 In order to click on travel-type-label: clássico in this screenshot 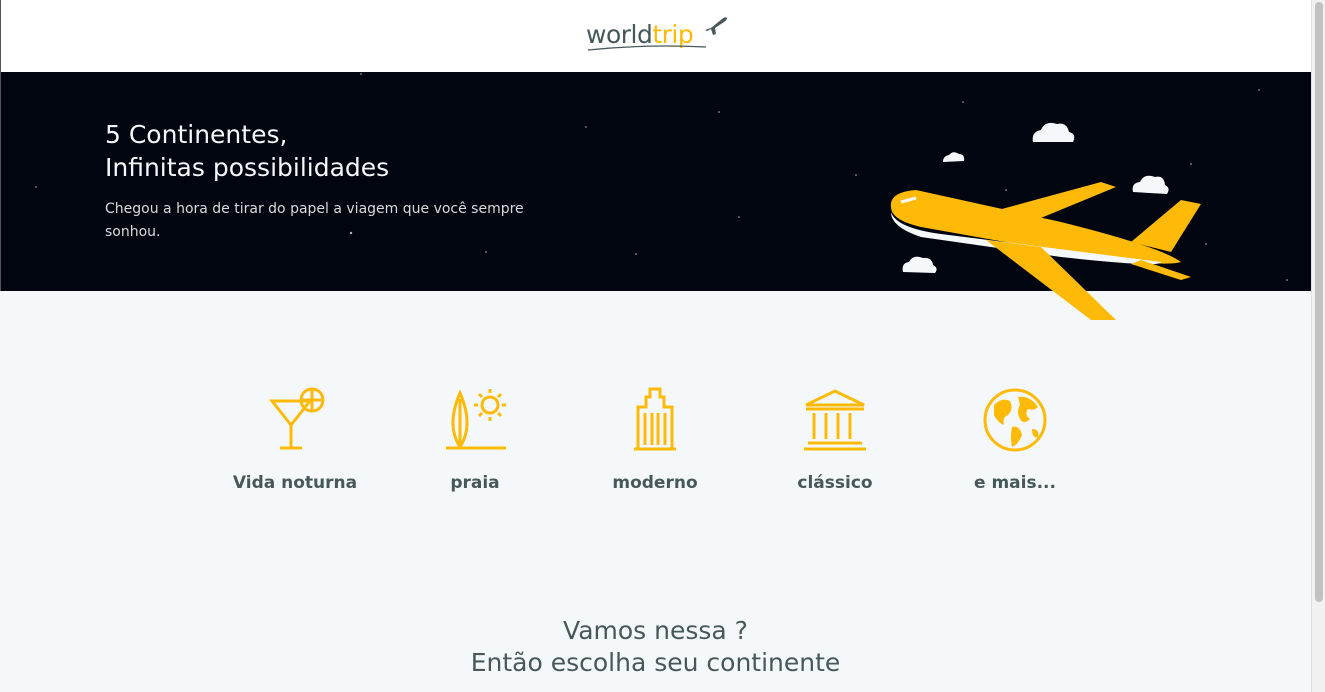, I will do `click(835, 483)`.